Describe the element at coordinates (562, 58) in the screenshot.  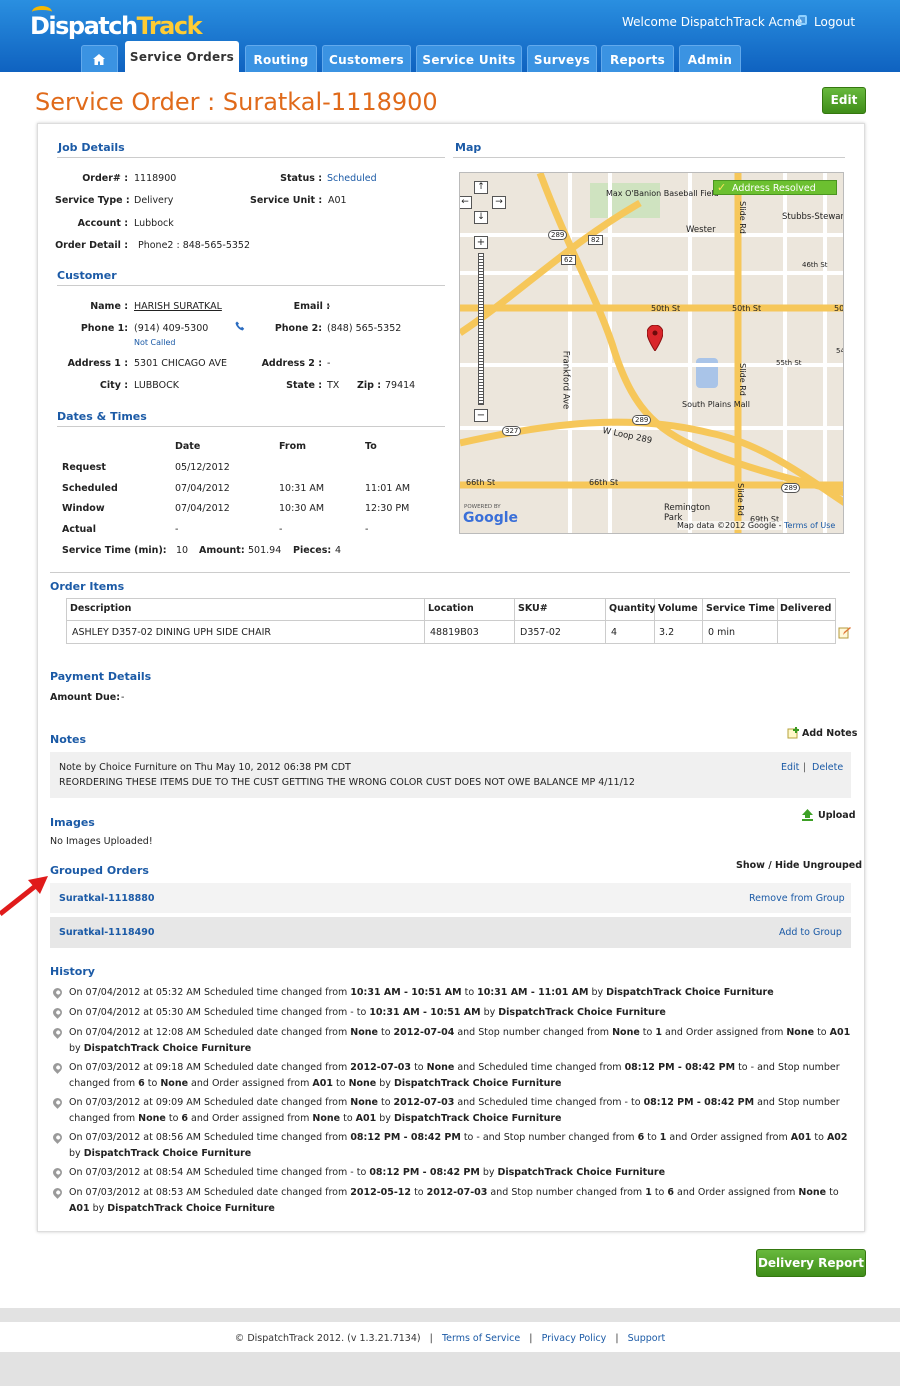
I see `tab-surveys: Surveys` at that location.